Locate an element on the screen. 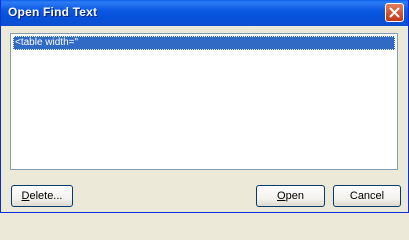  cancel-label: Cancel is located at coordinates (367, 196).